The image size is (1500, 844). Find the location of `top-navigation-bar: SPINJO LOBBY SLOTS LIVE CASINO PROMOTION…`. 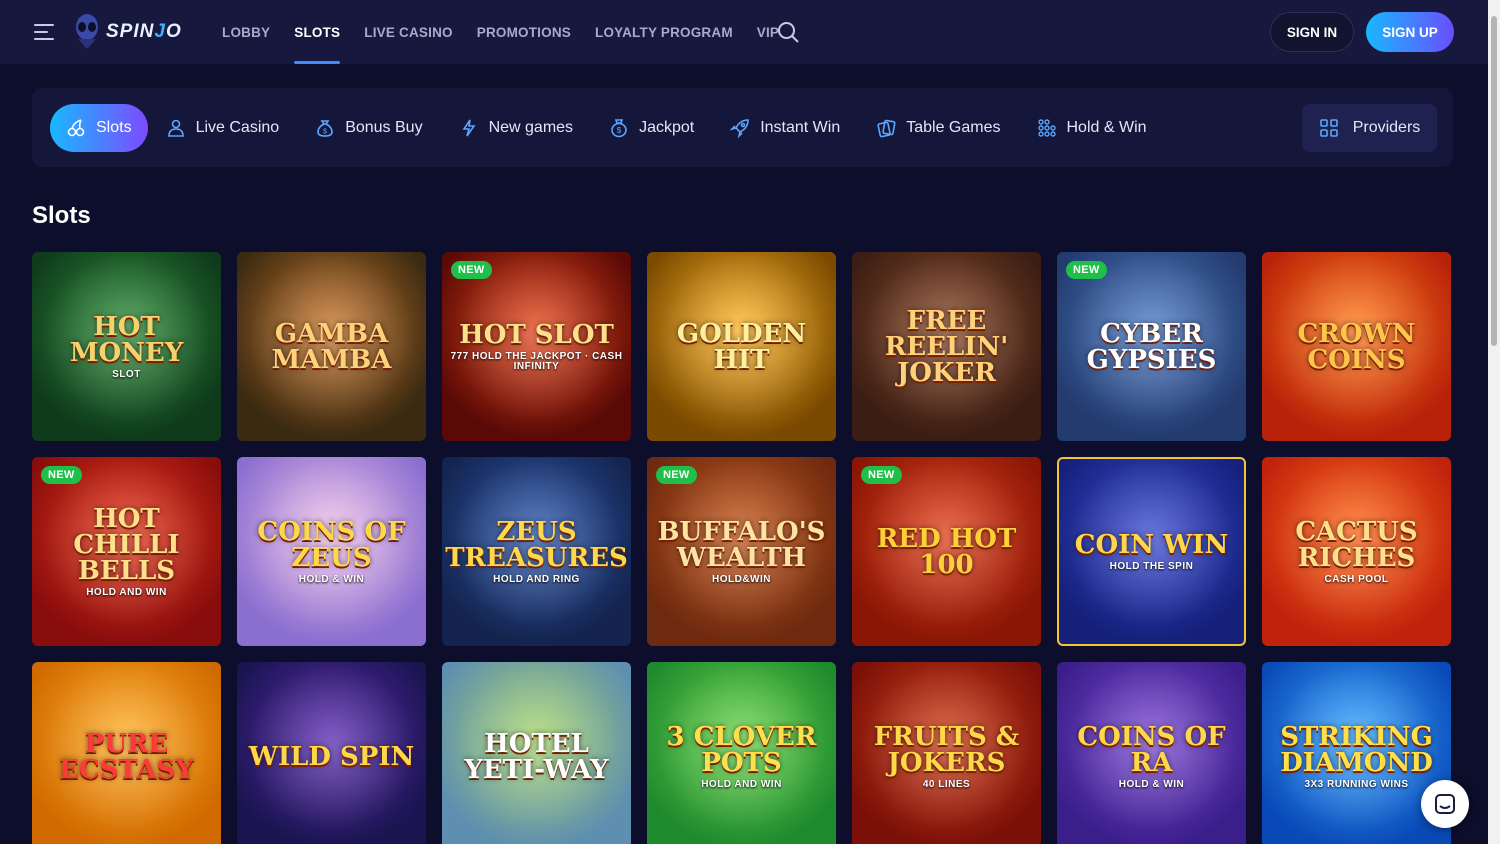

top-navigation-bar: SPINJO LOBBY SLOTS LIVE CASINO PROMOTION… is located at coordinates (744, 32).